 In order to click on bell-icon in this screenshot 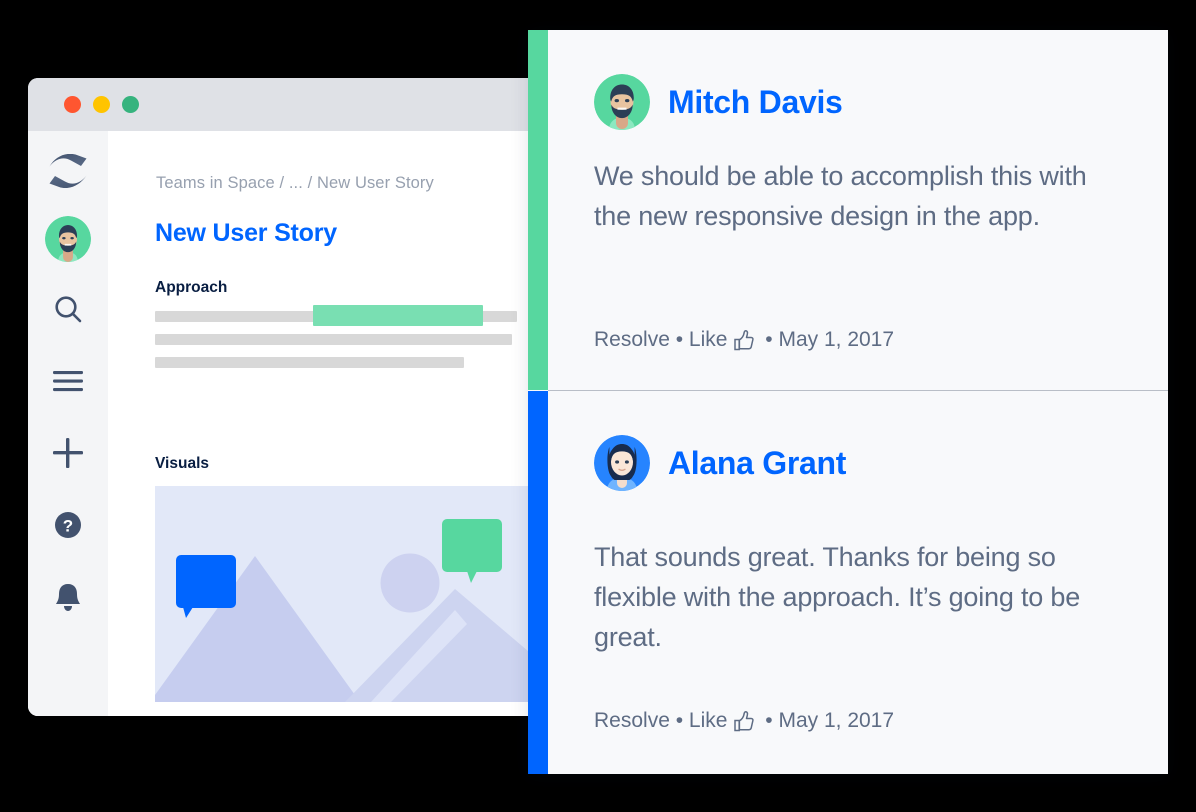, I will do `click(68, 597)`.